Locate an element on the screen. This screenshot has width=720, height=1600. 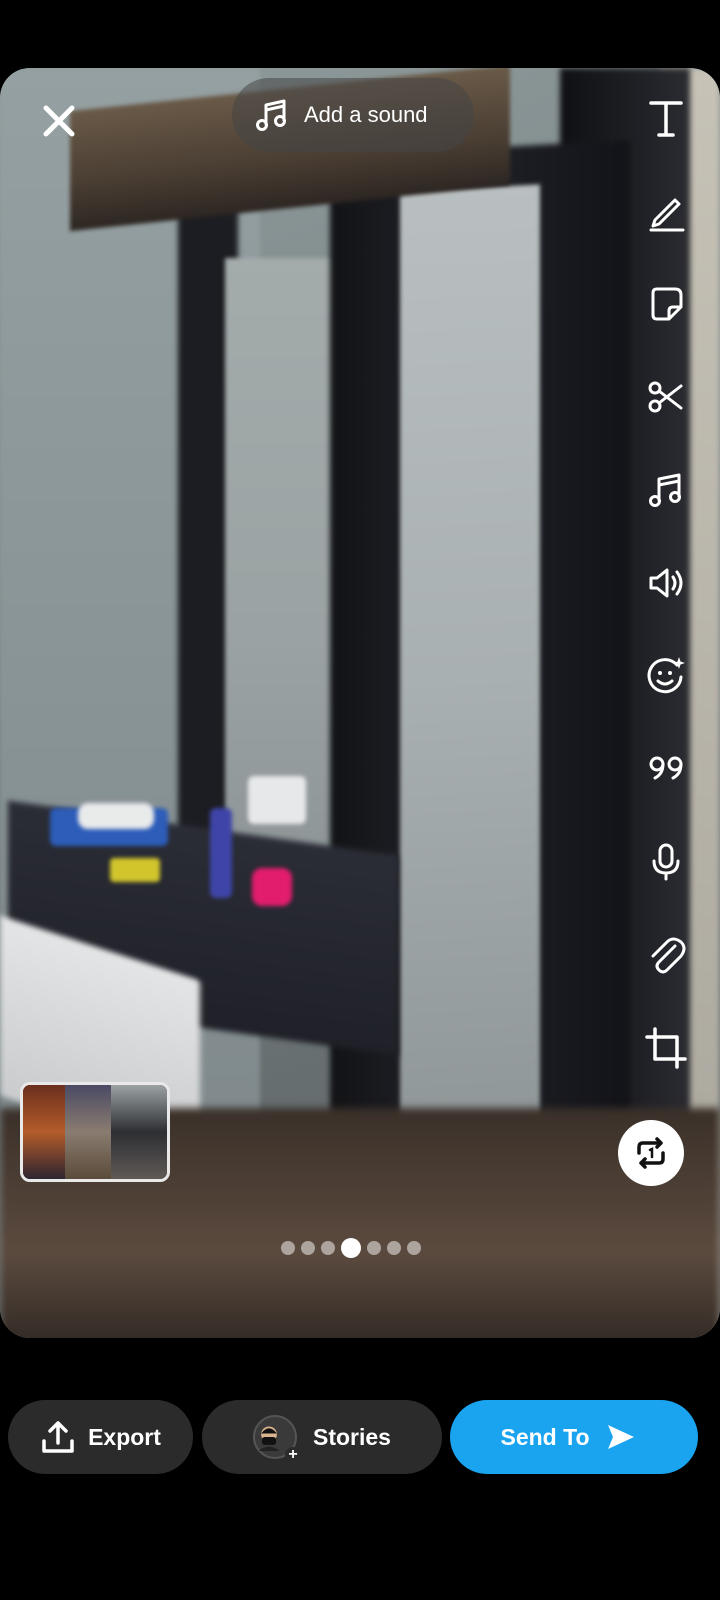
scissors-icon is located at coordinates (665, 397).